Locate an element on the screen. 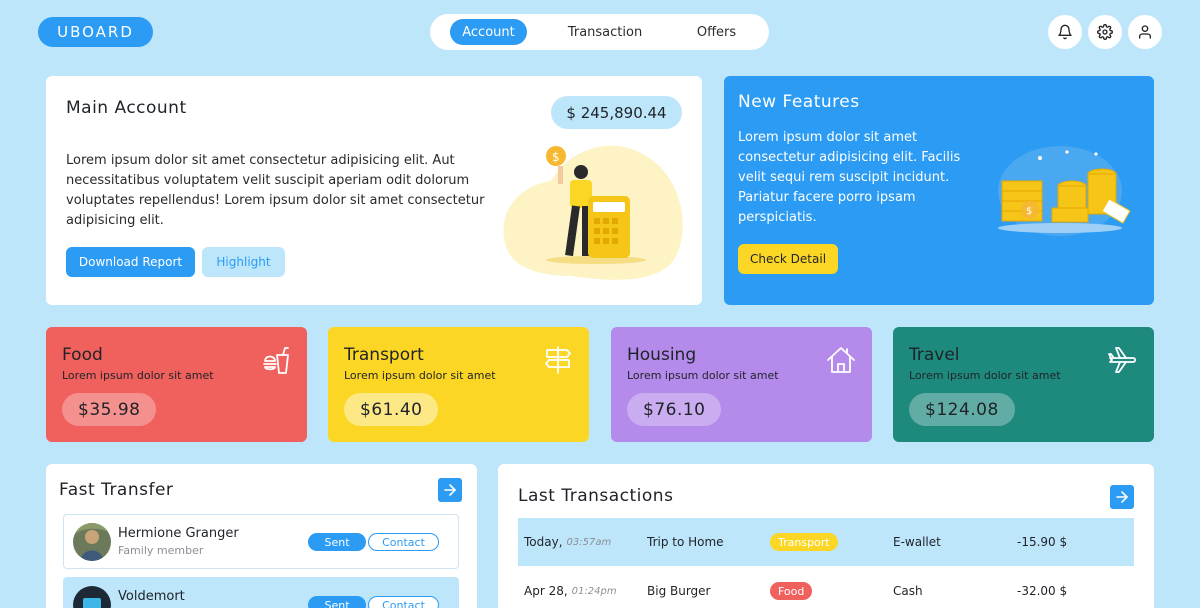 The image size is (1200, 608). house-icon is located at coordinates (841, 360).